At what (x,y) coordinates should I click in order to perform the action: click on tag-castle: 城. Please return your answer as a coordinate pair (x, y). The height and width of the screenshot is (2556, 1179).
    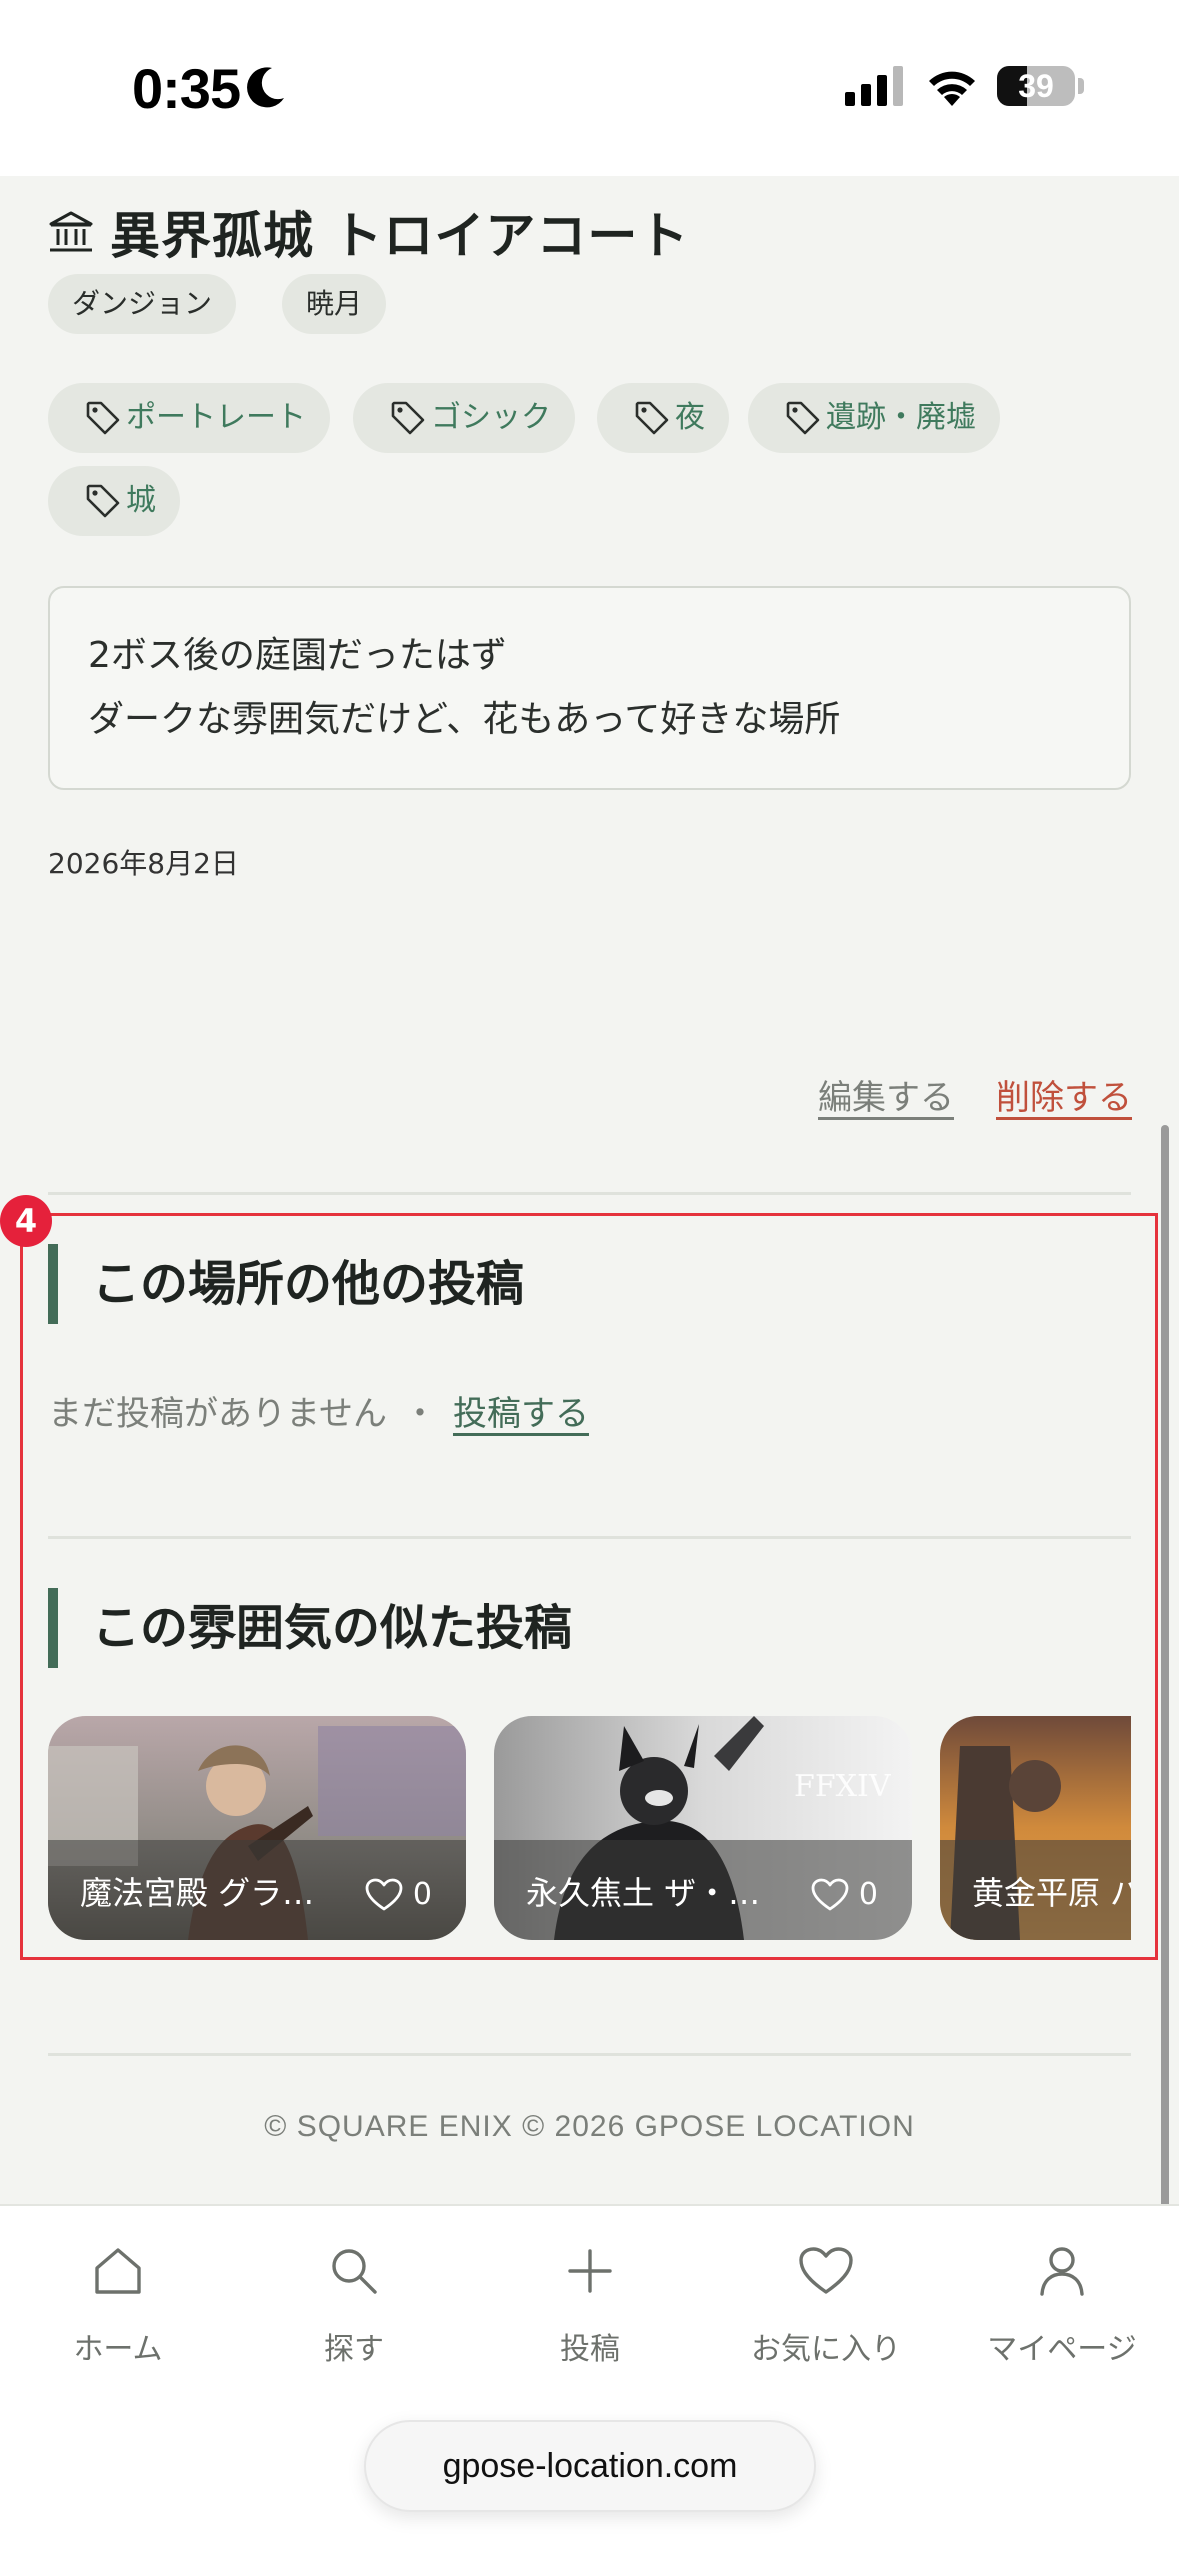
    Looking at the image, I should click on (114, 501).